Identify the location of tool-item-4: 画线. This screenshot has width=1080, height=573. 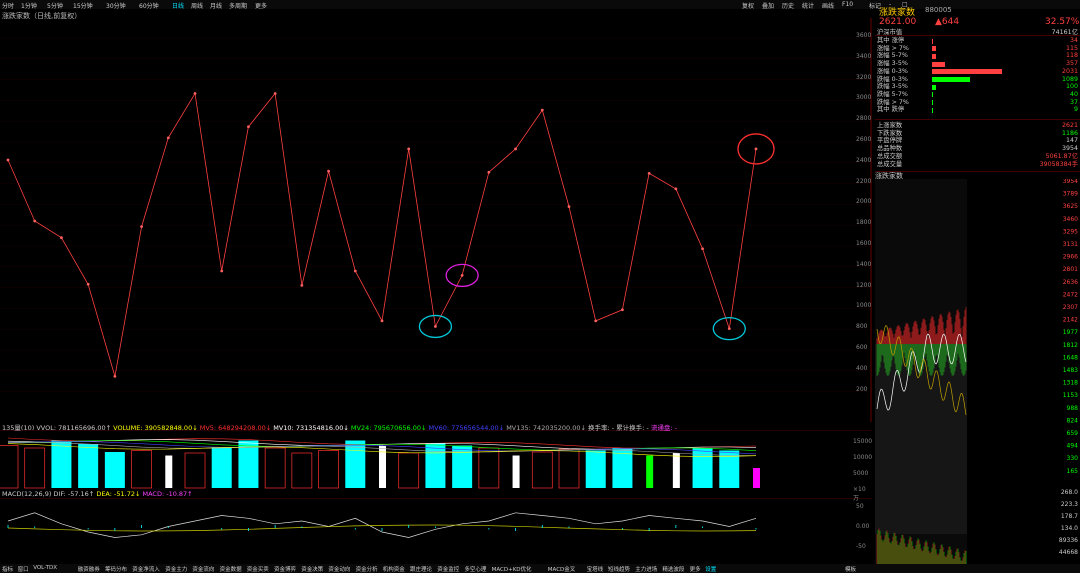
(828, 5).